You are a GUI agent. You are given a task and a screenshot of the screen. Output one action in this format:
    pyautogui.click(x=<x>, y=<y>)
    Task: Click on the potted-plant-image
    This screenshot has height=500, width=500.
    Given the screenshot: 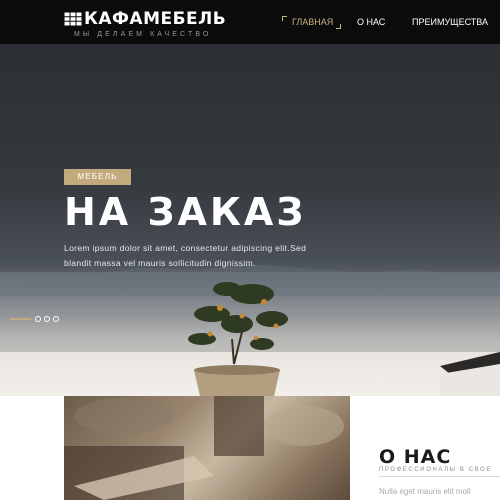 What is the action you would take?
    pyautogui.click(x=238, y=339)
    